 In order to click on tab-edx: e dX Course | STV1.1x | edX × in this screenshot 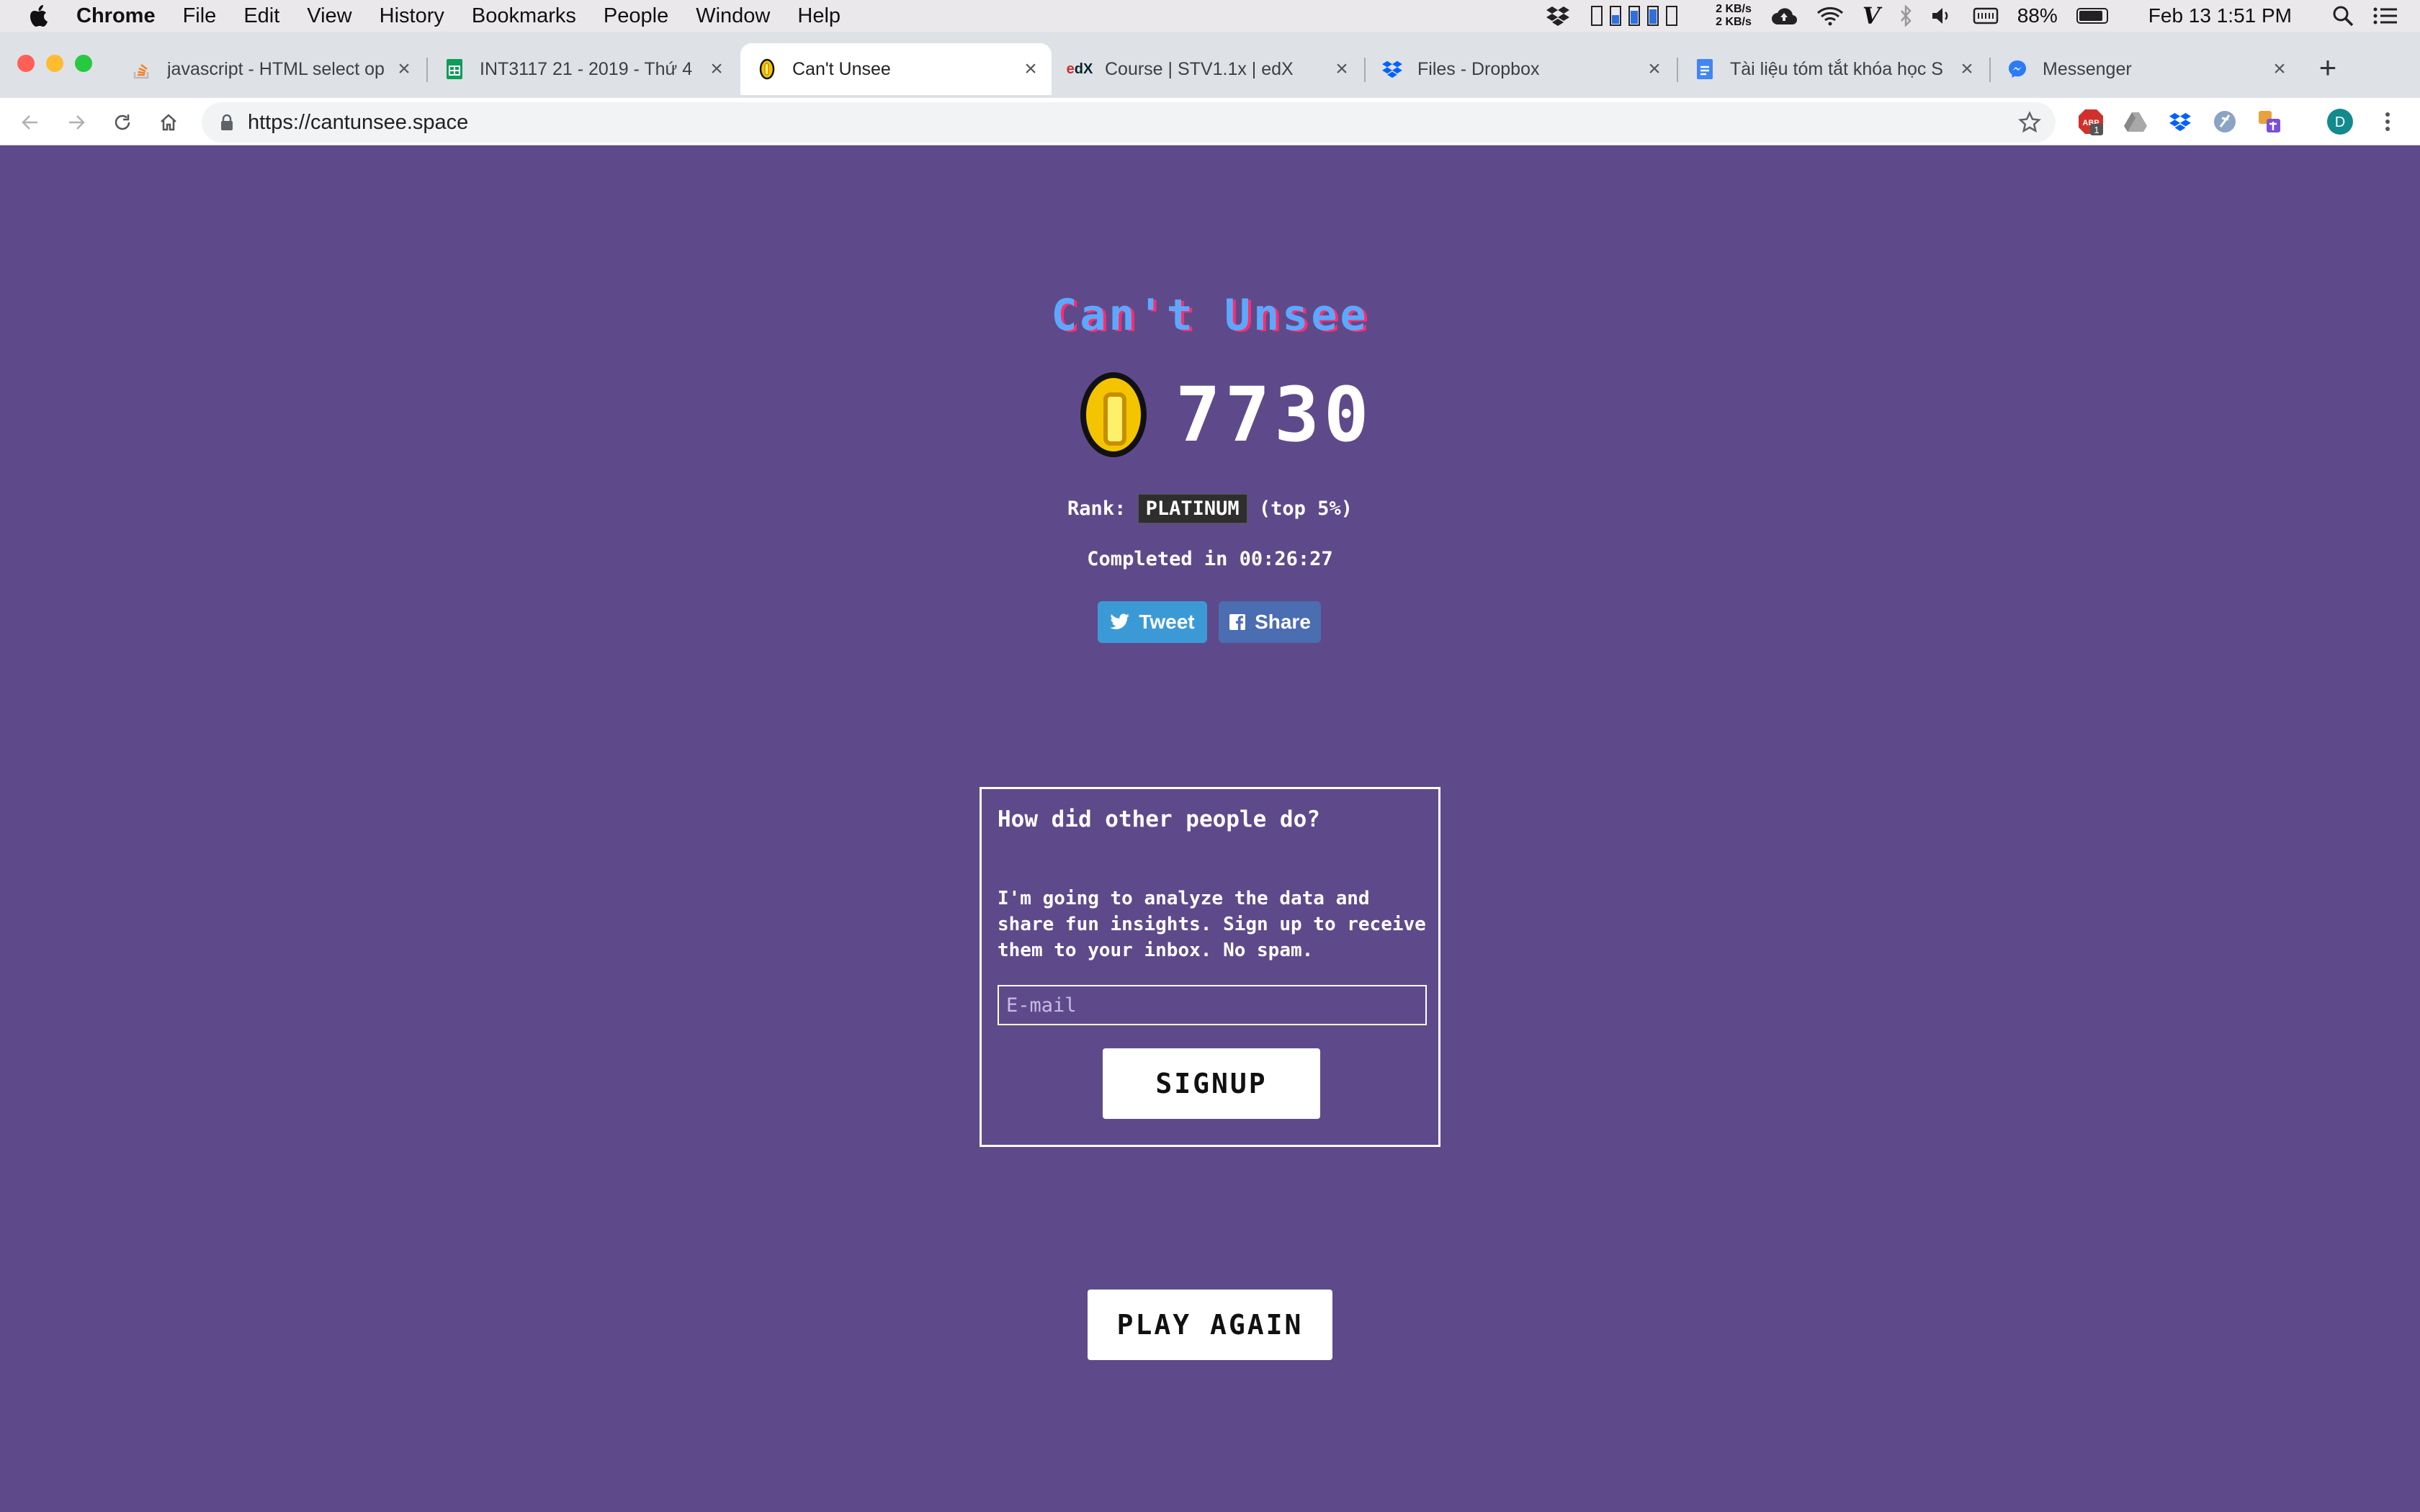, I will do `click(1208, 69)`.